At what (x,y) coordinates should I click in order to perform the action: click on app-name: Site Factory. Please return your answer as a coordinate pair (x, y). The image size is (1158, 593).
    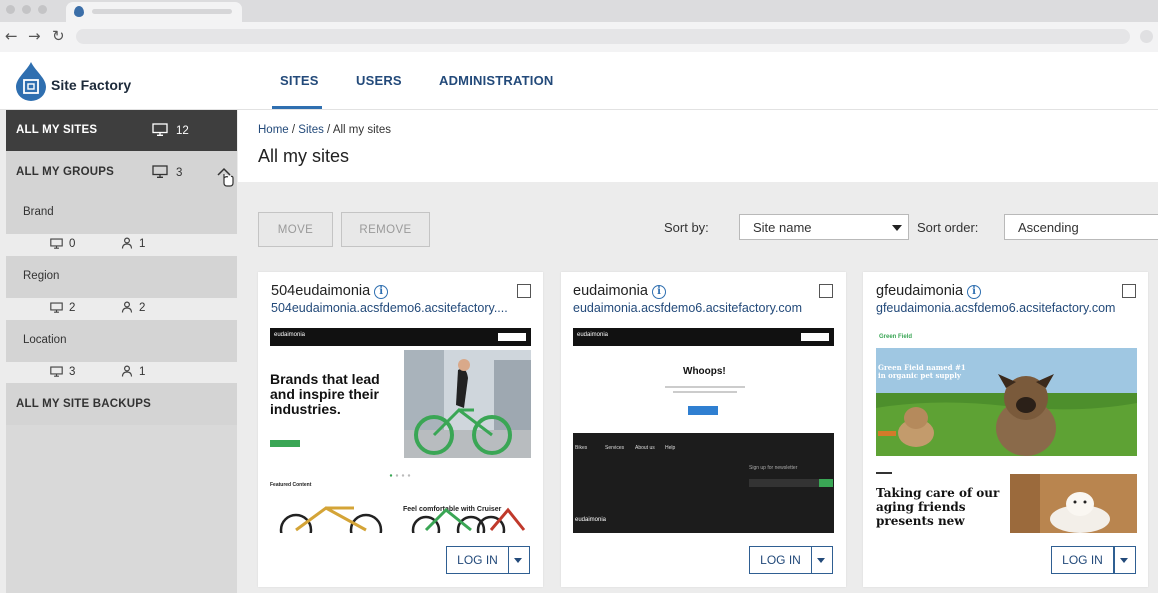
    Looking at the image, I should click on (91, 85).